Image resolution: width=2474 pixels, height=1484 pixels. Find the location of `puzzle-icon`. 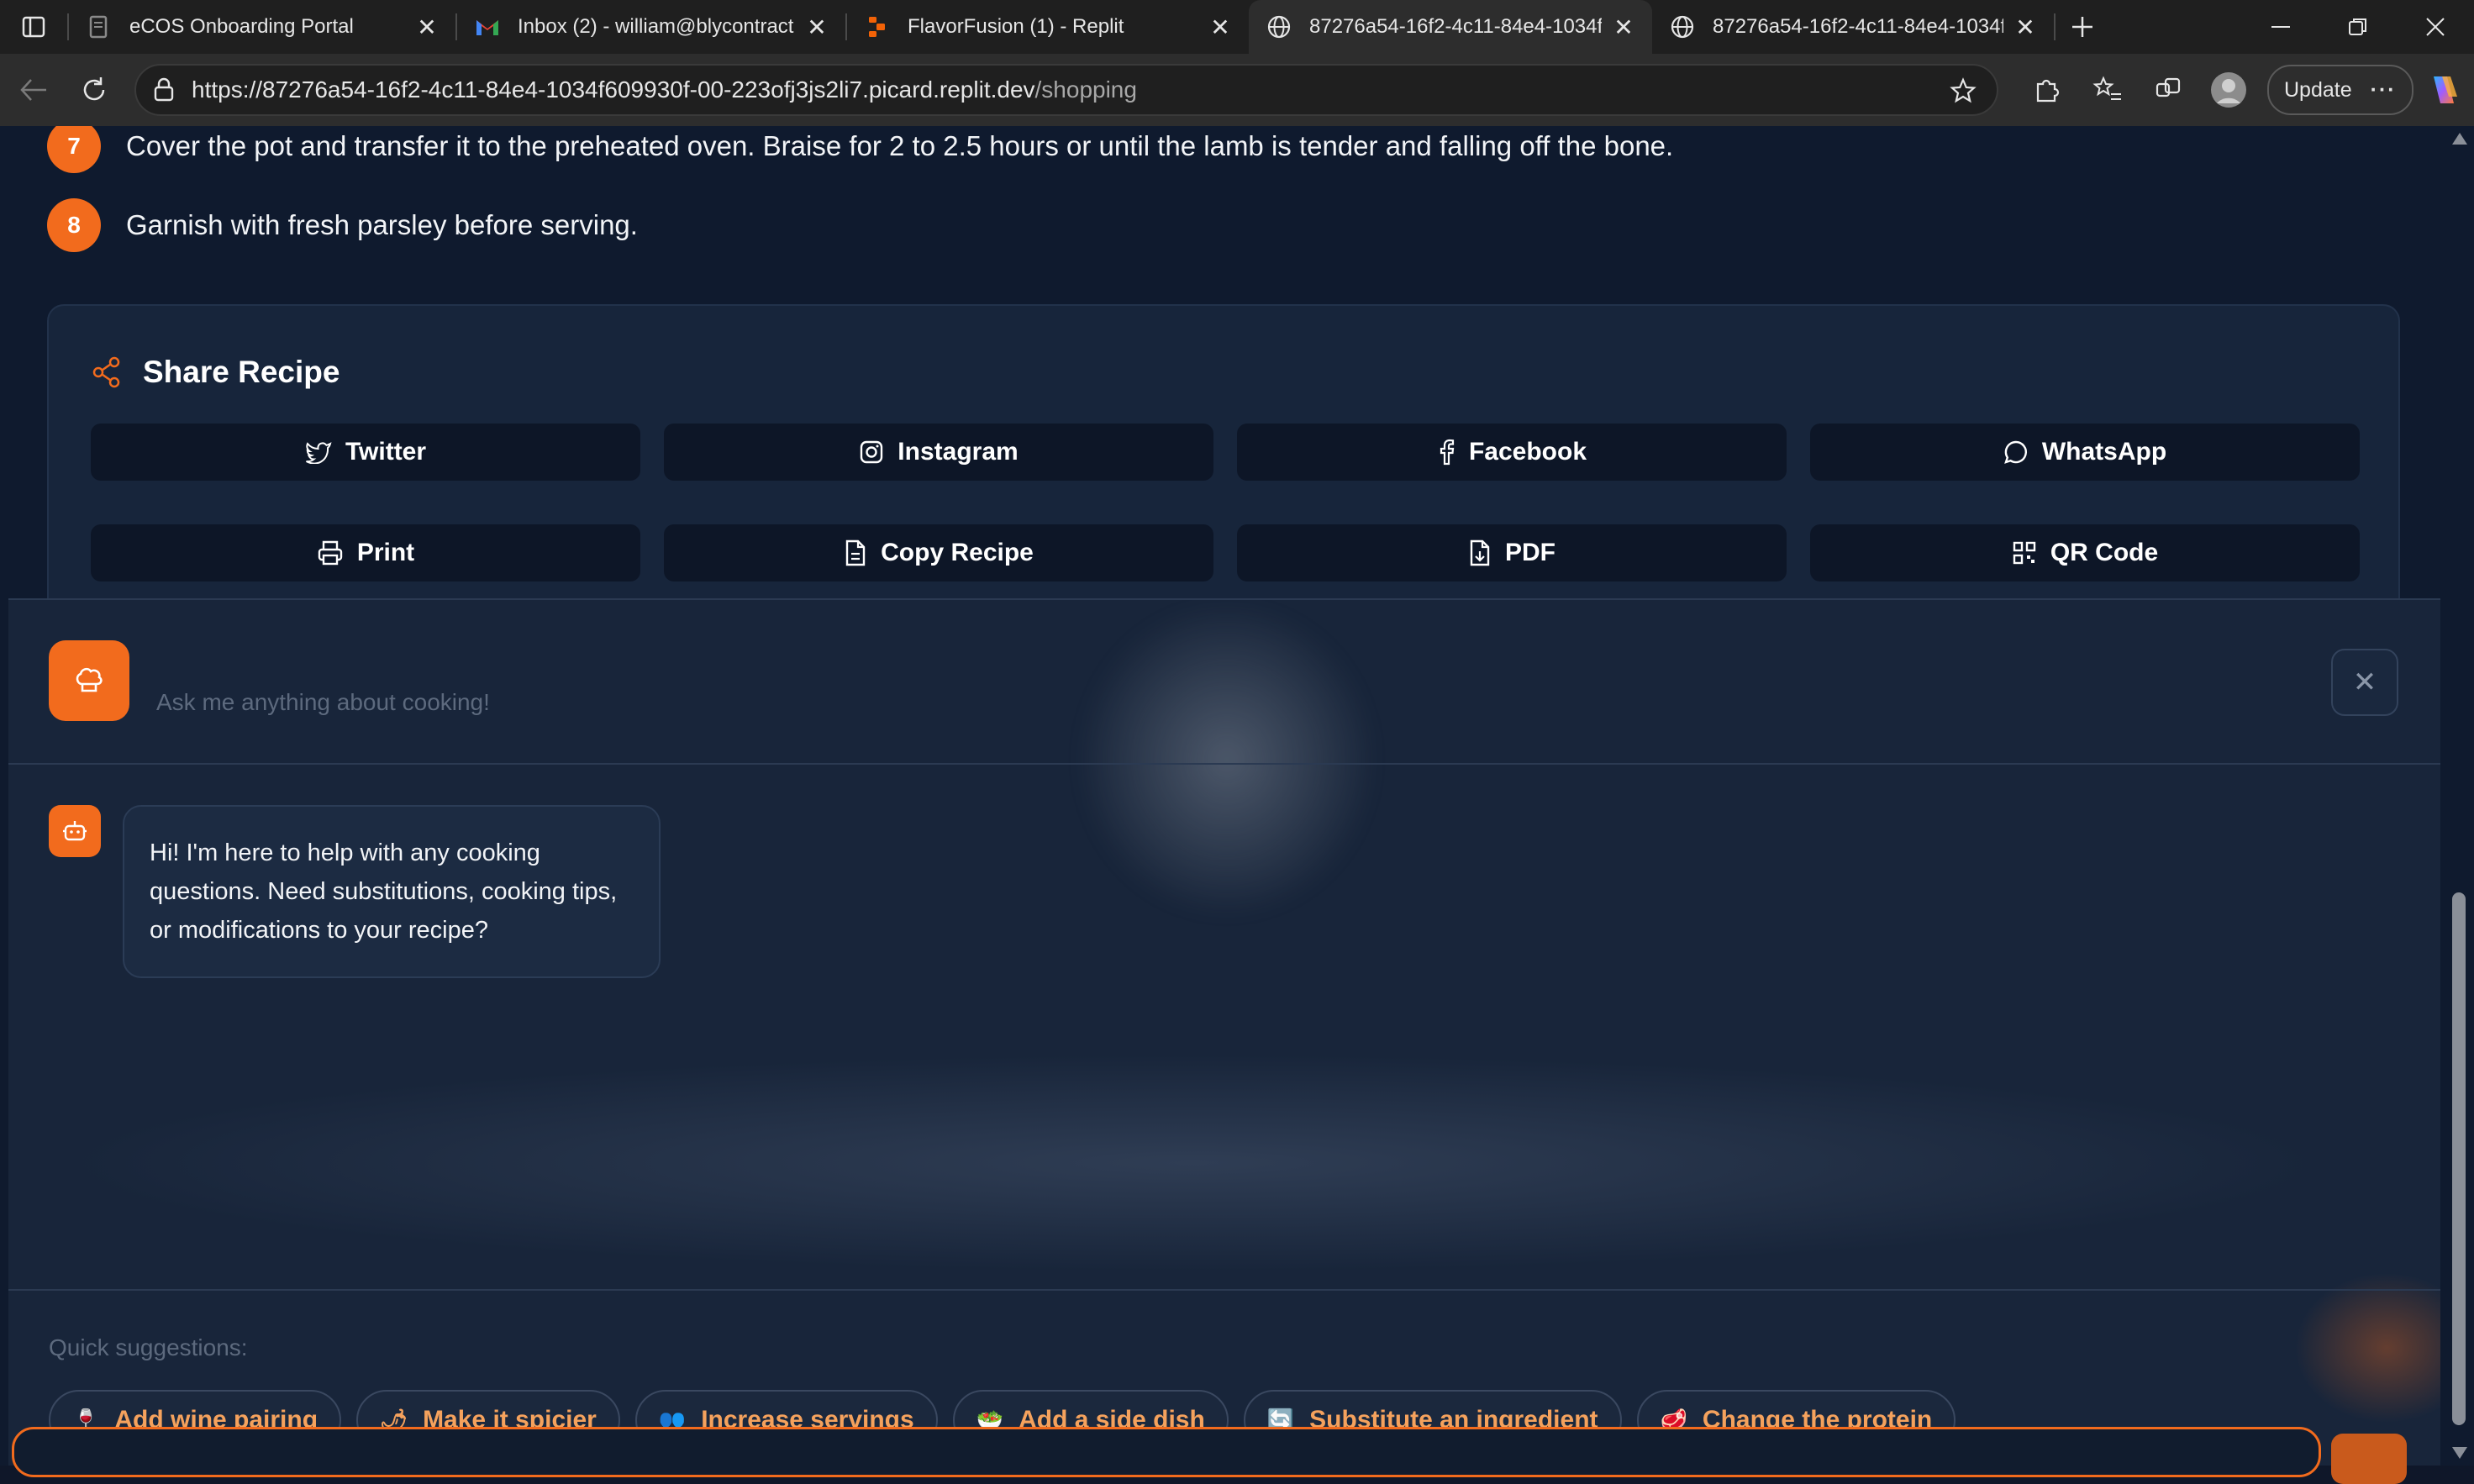

puzzle-icon is located at coordinates (2048, 91).